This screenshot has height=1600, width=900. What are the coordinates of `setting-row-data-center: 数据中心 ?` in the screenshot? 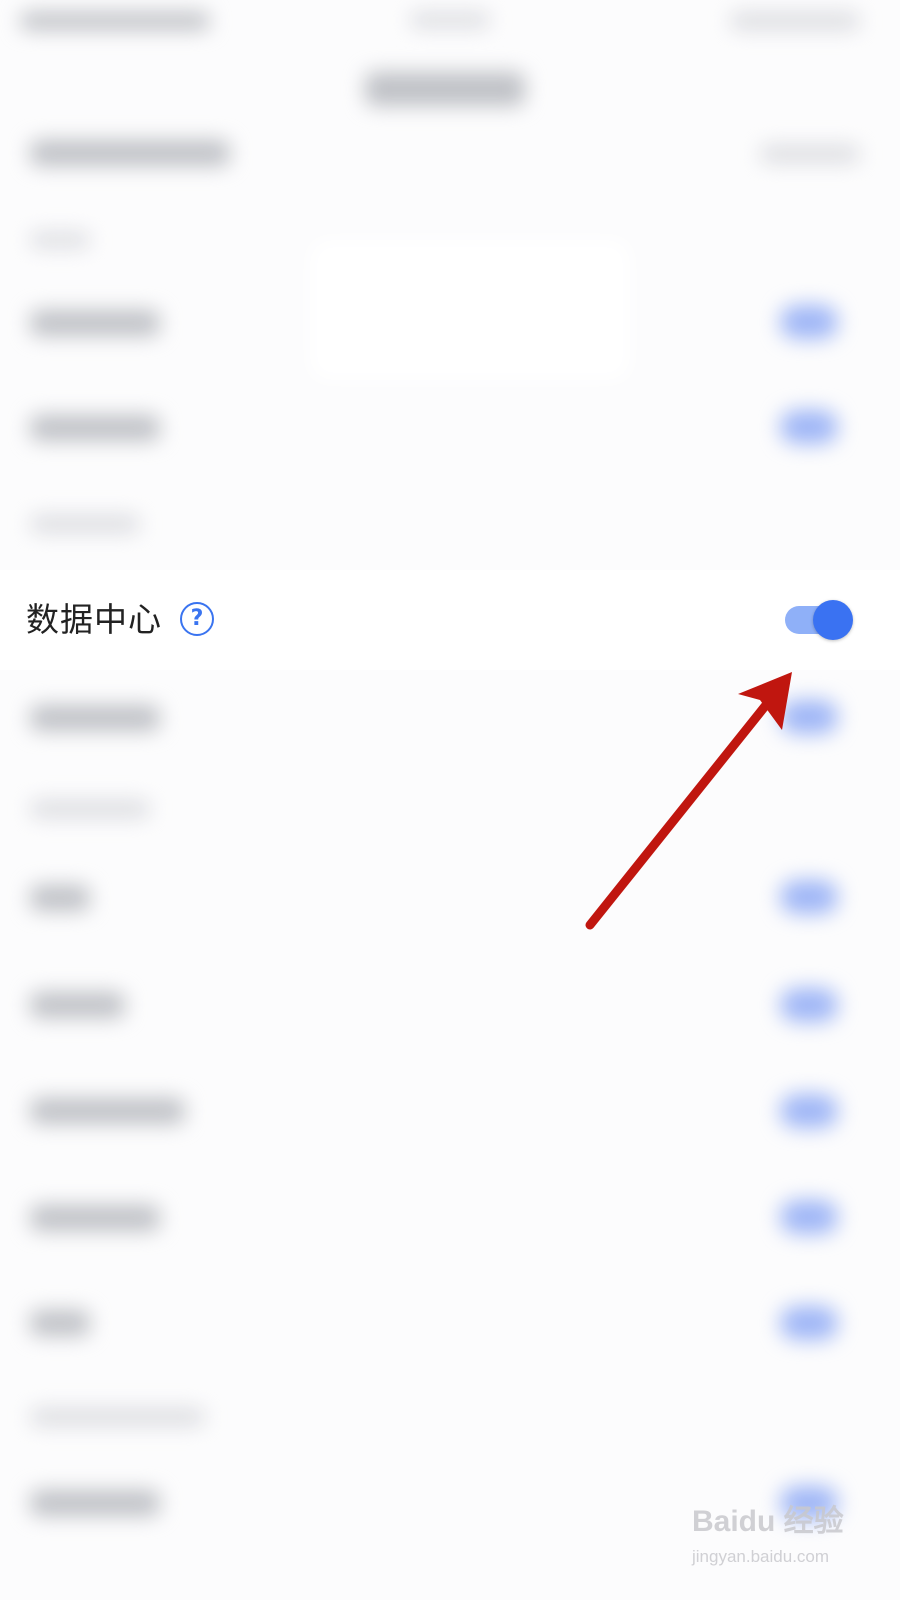 It's located at (450, 620).